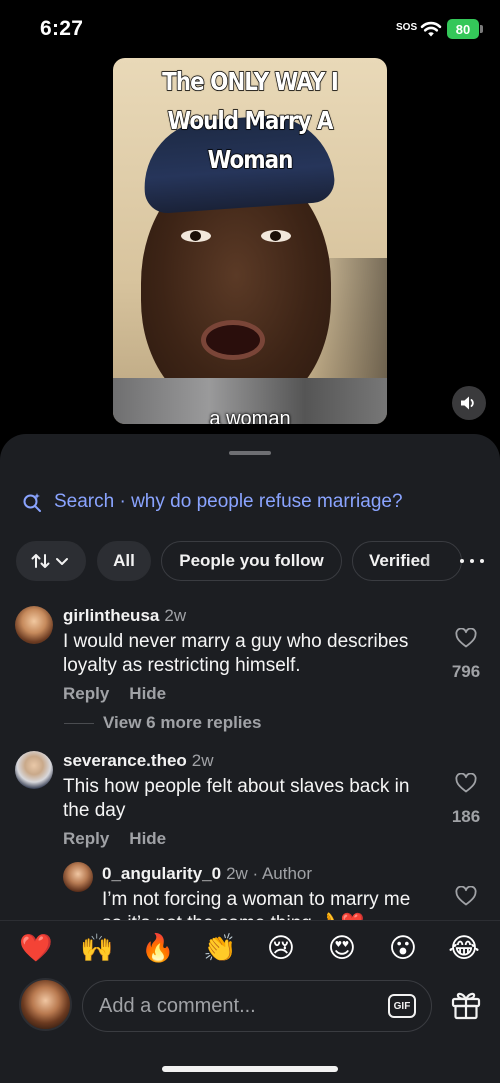  Describe the element at coordinates (407, 27) in the screenshot. I see `sos-indicator: SOS` at that location.